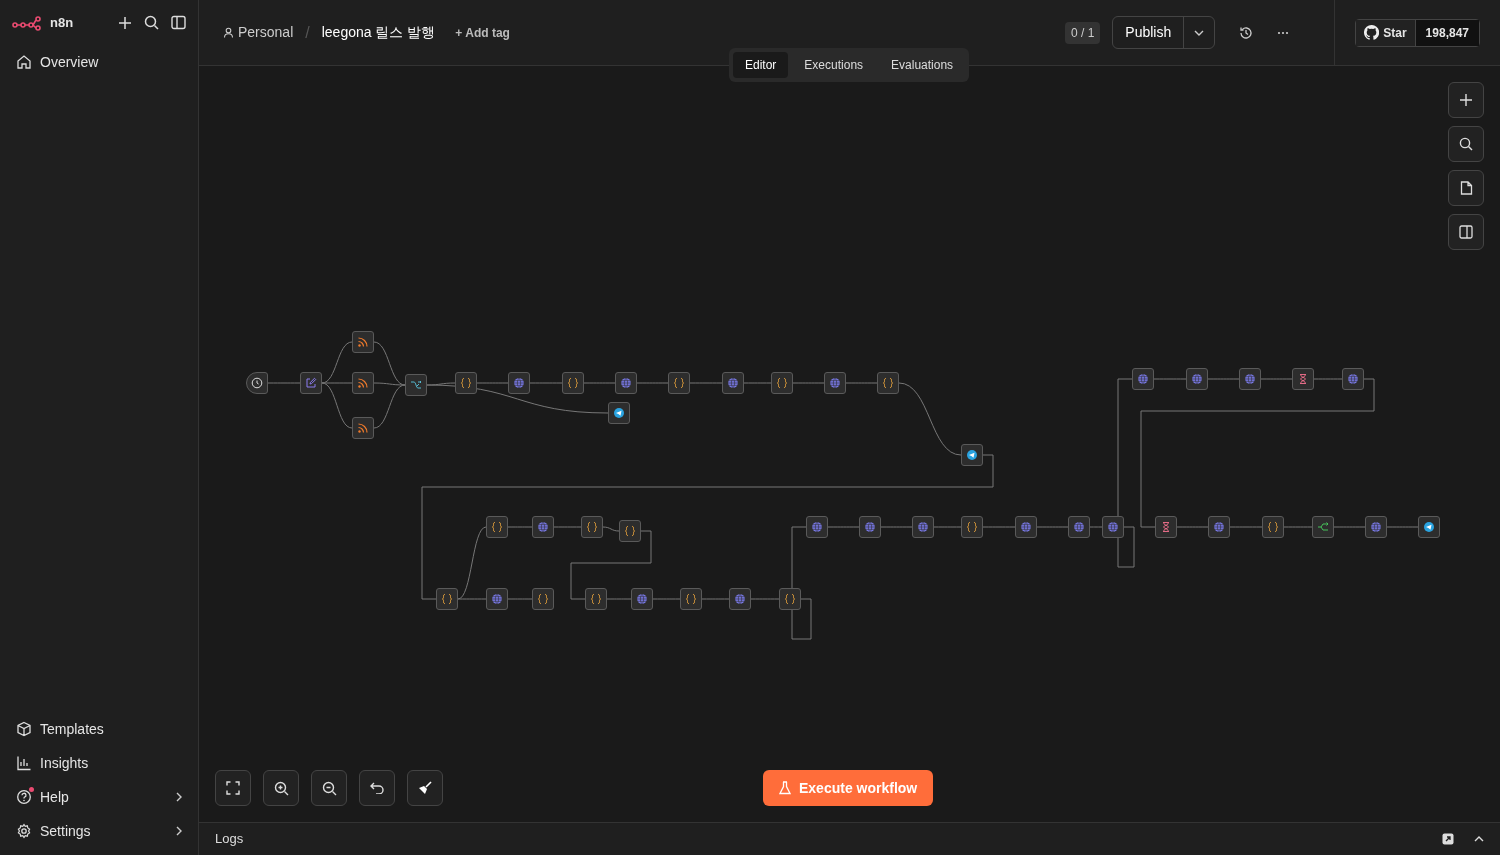 This screenshot has width=1500, height=855. What do you see at coordinates (377, 788) in the screenshot?
I see `undo-button` at bounding box center [377, 788].